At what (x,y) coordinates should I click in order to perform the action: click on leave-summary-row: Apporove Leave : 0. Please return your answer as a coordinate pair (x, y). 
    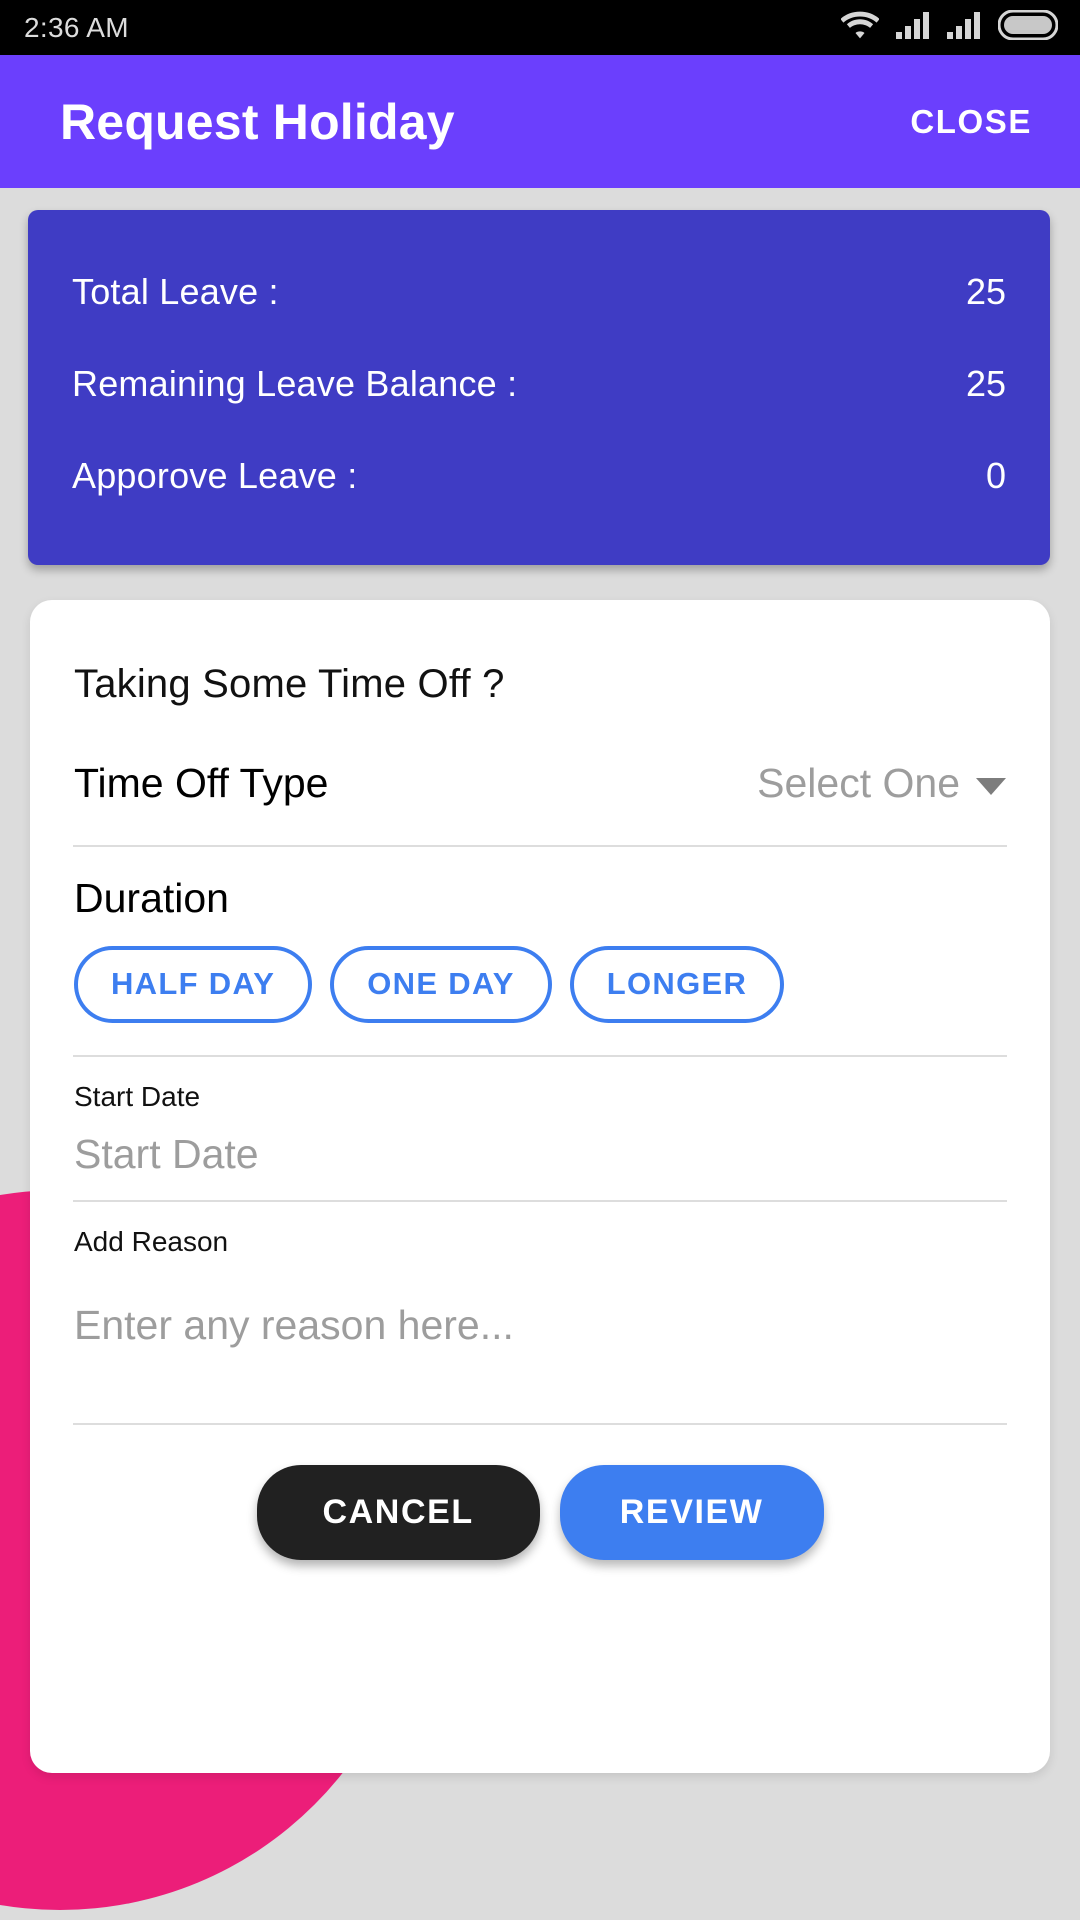
    Looking at the image, I should click on (539, 476).